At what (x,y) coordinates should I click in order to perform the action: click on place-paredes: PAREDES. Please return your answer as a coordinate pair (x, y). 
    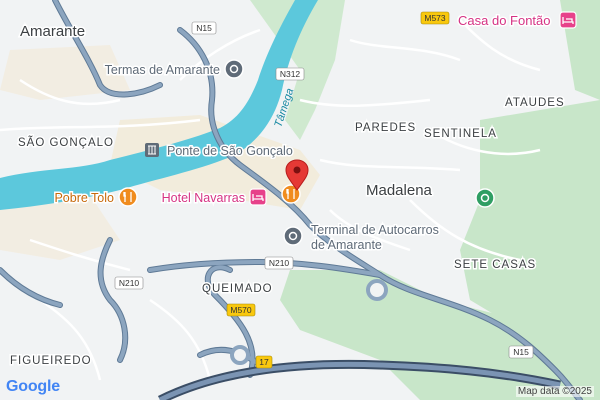
    Looking at the image, I should click on (385, 128).